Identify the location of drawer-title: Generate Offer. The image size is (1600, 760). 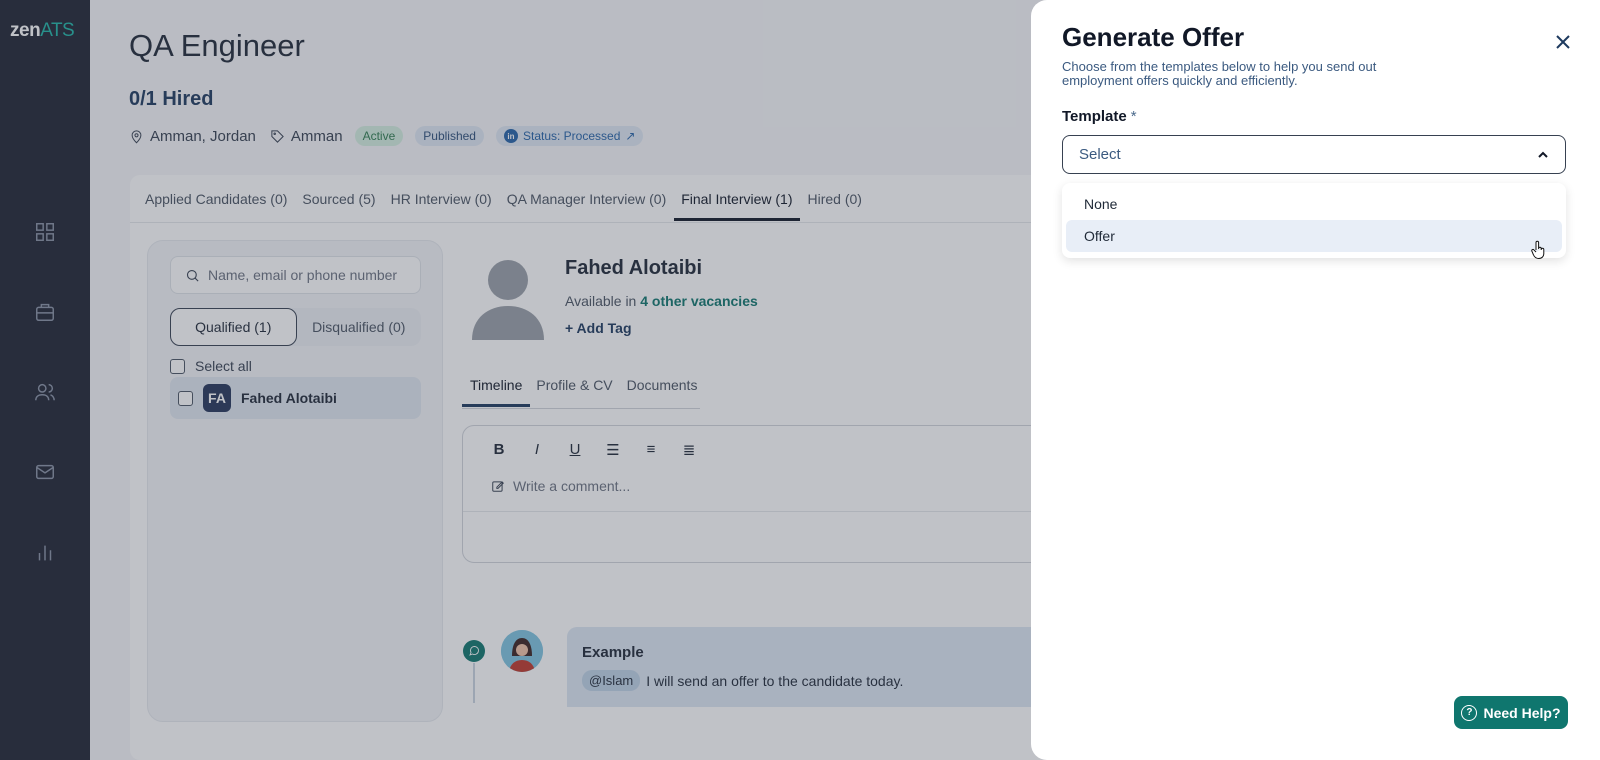
(1153, 37).